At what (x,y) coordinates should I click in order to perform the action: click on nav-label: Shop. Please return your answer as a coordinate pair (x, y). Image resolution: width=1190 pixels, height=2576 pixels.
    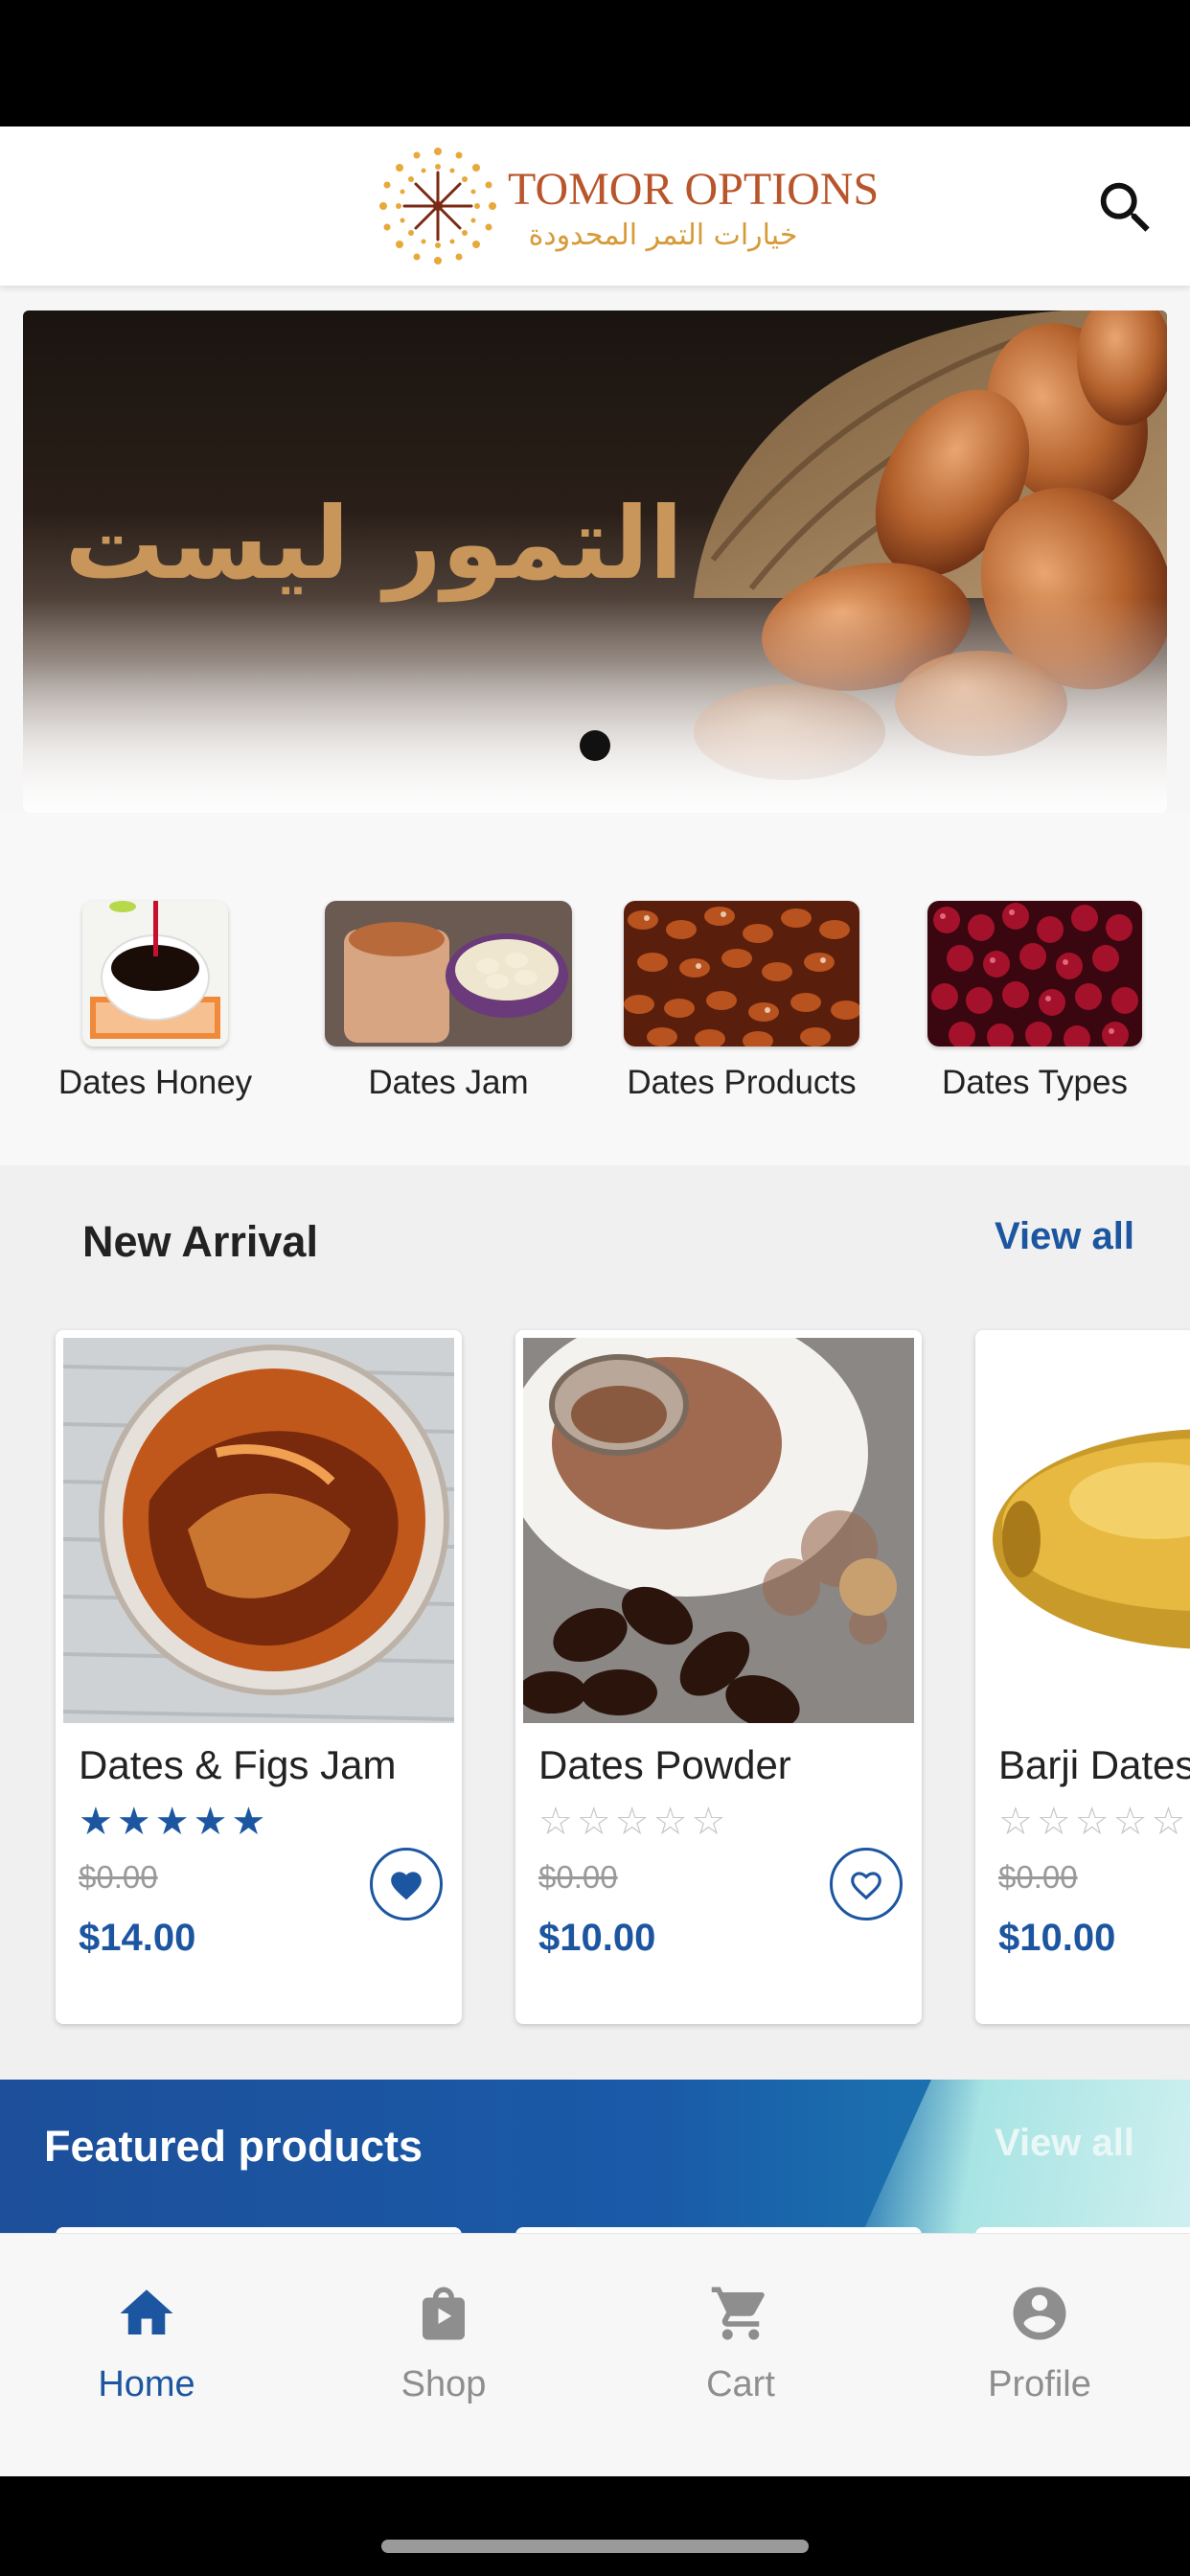
    Looking at the image, I should click on (444, 2384).